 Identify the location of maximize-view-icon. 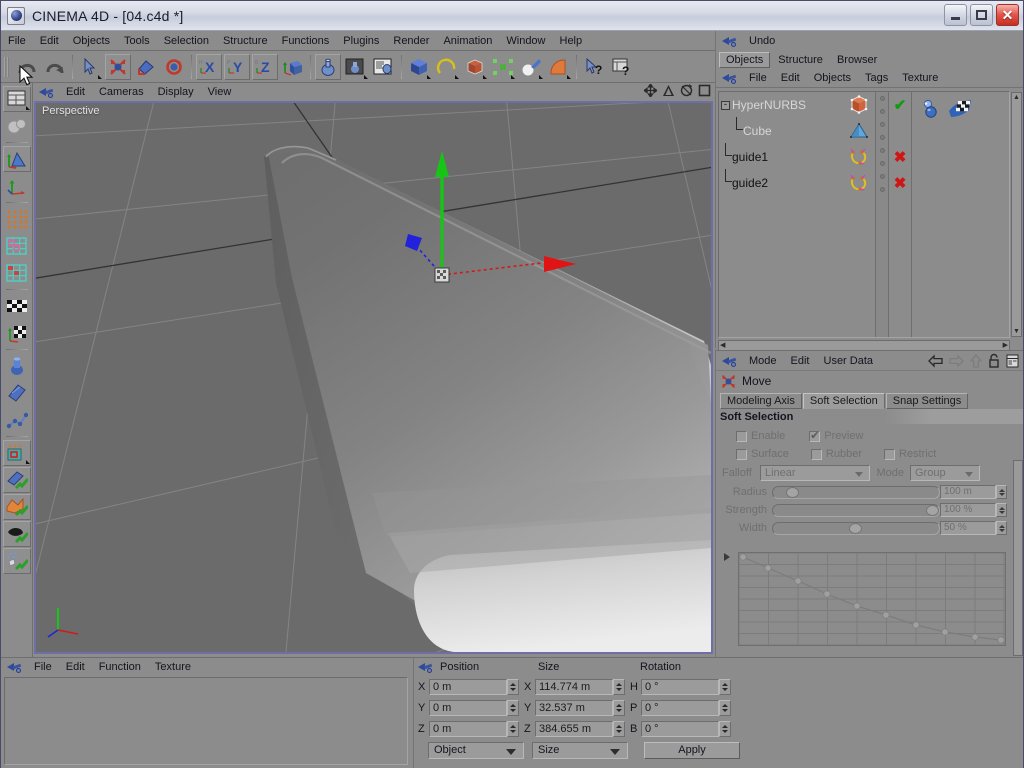
(704, 90).